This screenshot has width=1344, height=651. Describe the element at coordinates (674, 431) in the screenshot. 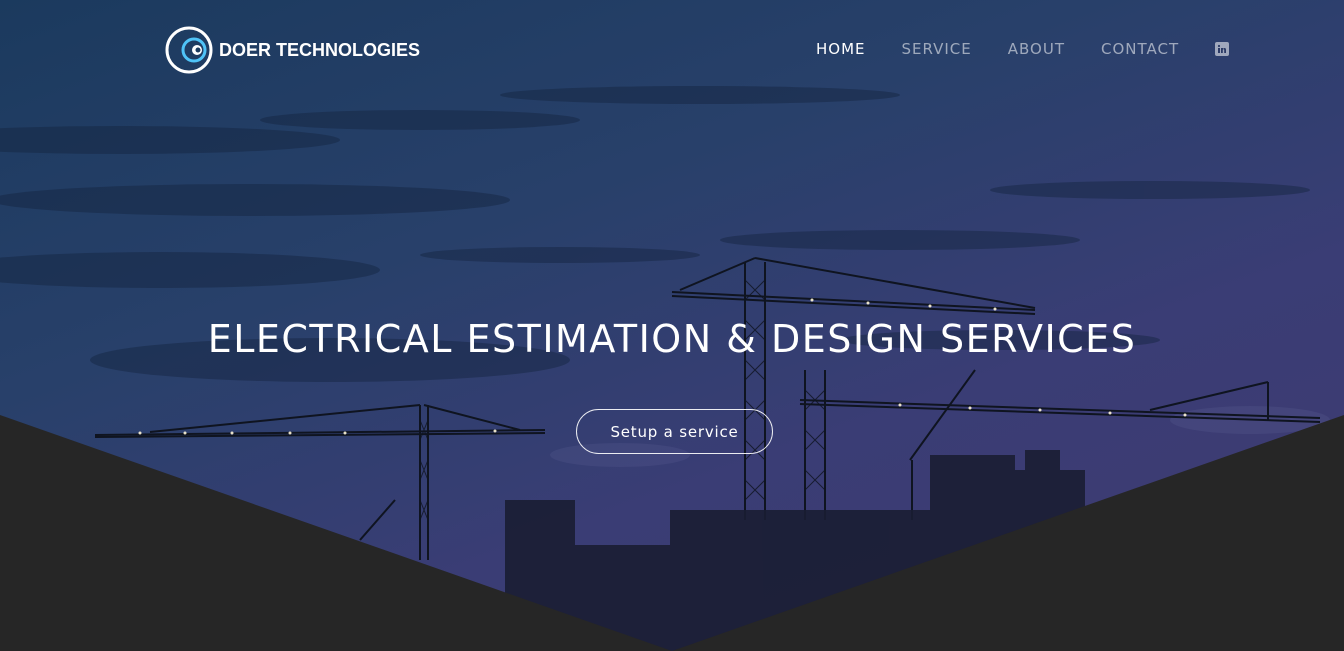

I see `setup-service-button: Setup a service` at that location.